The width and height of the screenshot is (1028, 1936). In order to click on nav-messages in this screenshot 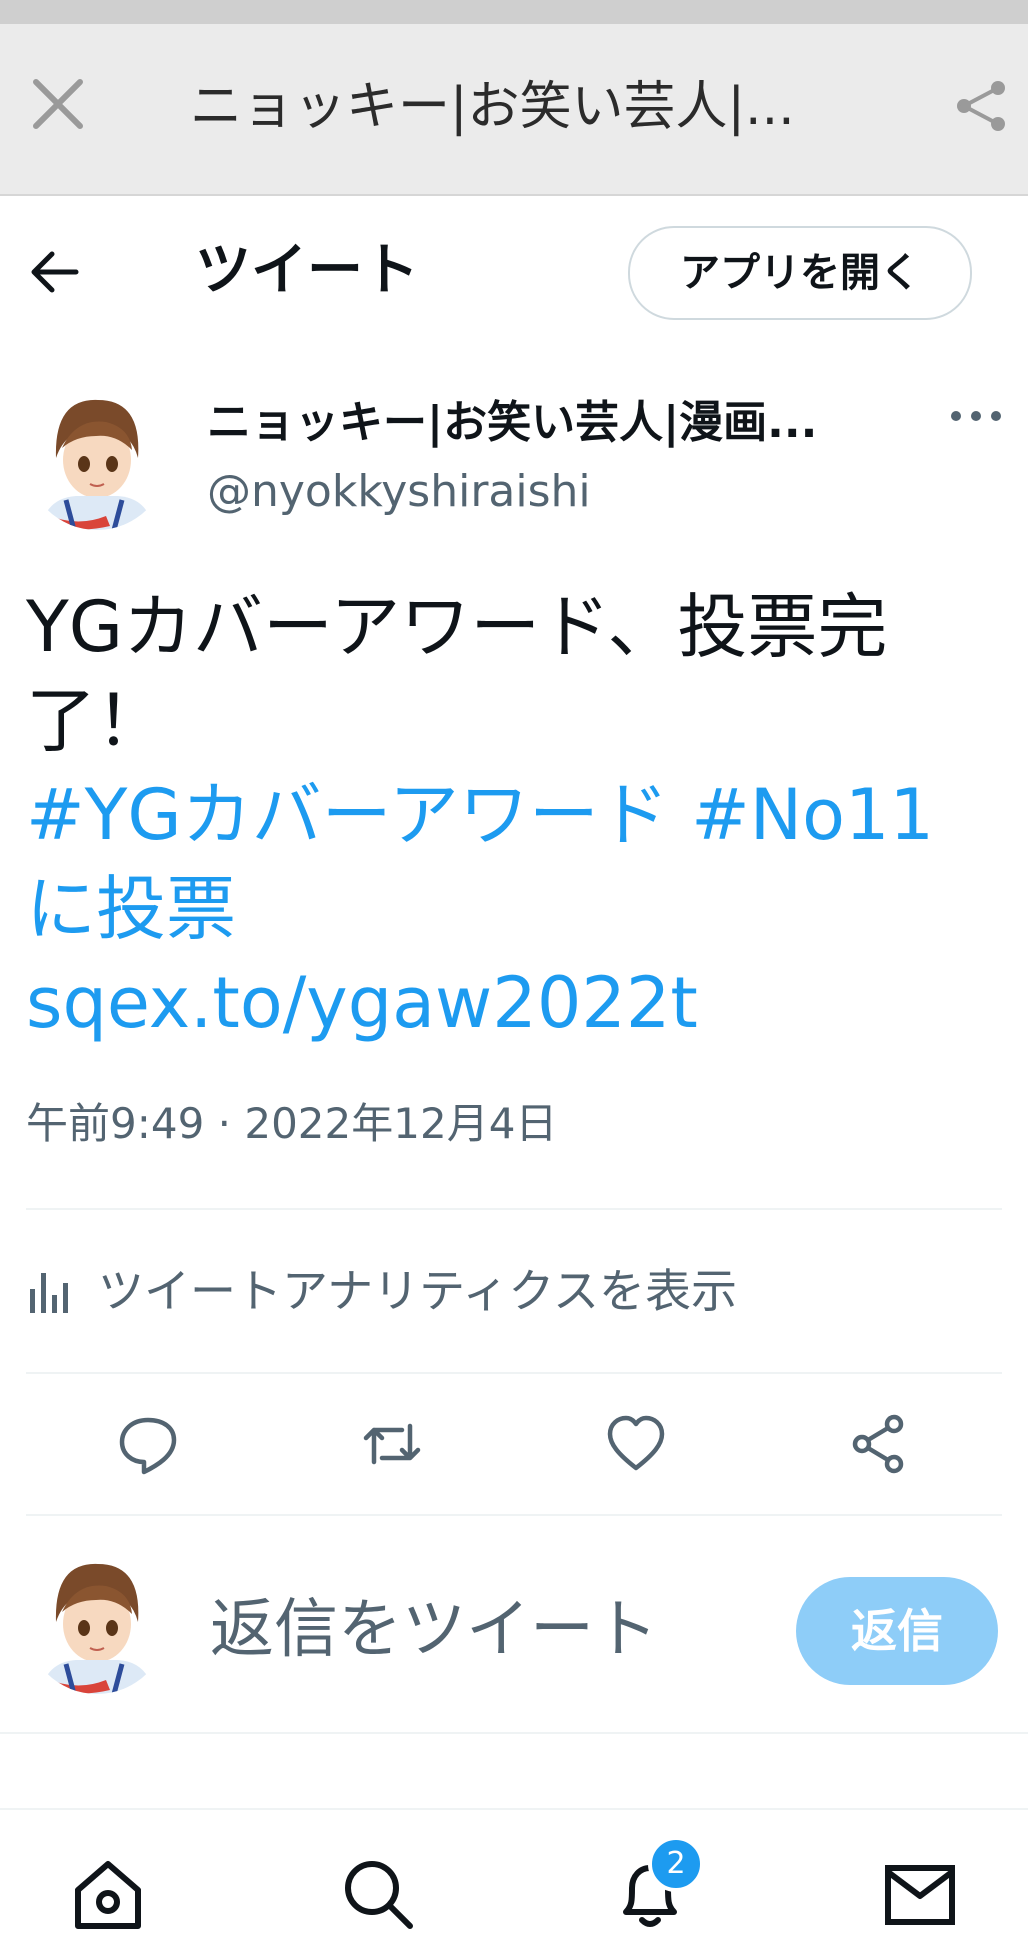, I will do `click(920, 1894)`.